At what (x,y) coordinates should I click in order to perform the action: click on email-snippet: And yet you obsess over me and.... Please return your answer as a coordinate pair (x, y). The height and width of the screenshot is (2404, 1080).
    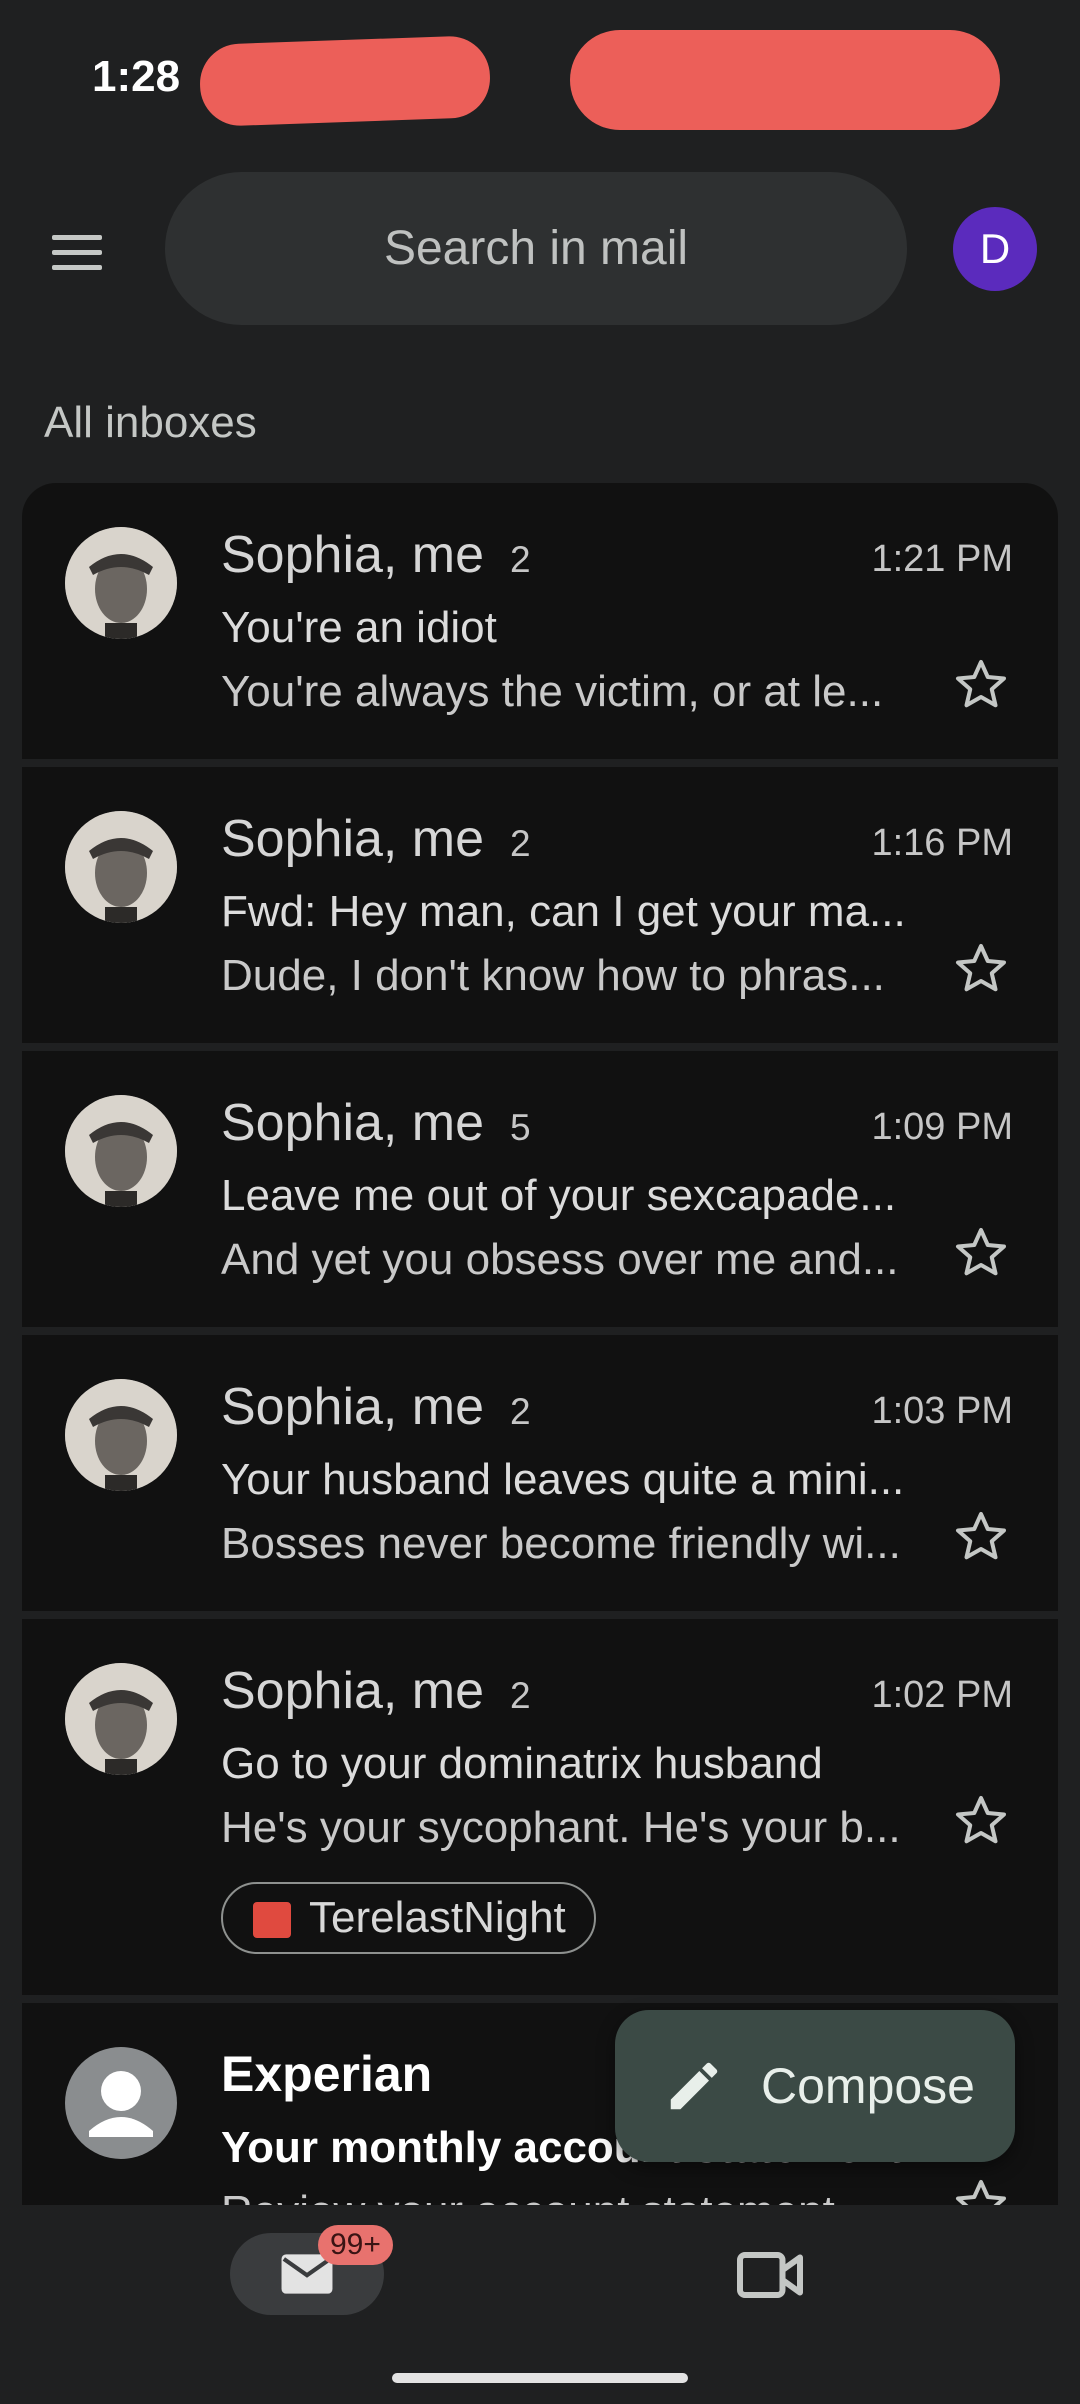
    Looking at the image, I should click on (560, 1259).